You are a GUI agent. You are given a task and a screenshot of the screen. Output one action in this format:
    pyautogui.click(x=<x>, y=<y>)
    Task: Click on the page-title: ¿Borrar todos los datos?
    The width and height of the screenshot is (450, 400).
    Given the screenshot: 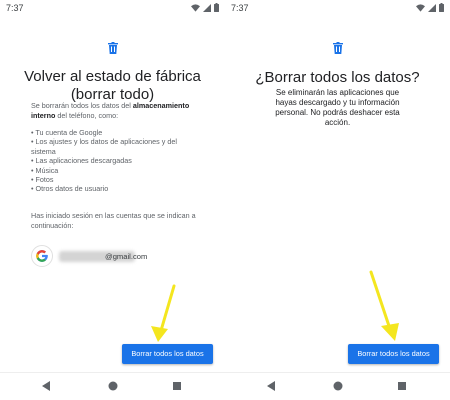 What is the action you would take?
    pyautogui.click(x=337, y=77)
    